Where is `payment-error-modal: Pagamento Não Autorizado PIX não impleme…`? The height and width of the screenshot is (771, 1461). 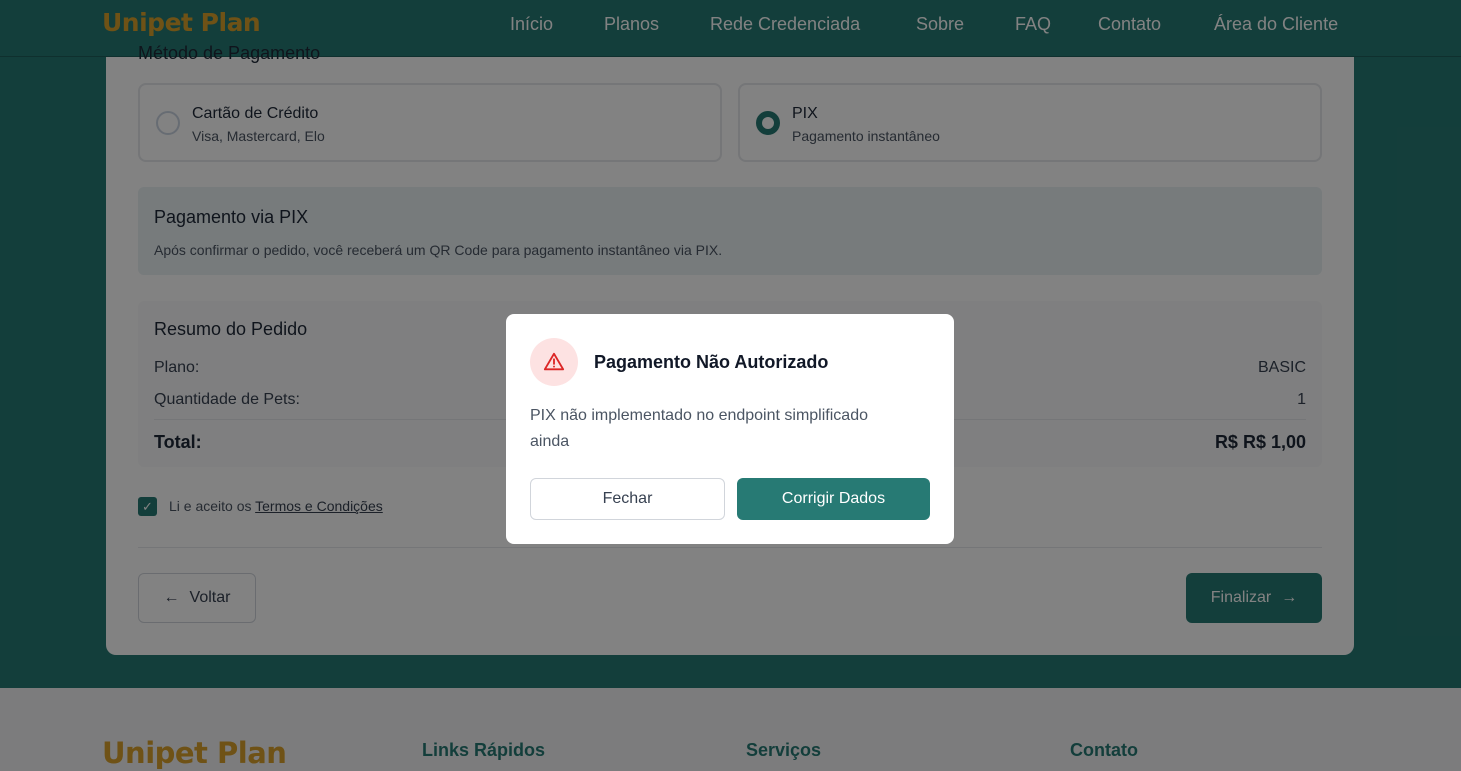 payment-error-modal: Pagamento Não Autorizado PIX não impleme… is located at coordinates (730, 429).